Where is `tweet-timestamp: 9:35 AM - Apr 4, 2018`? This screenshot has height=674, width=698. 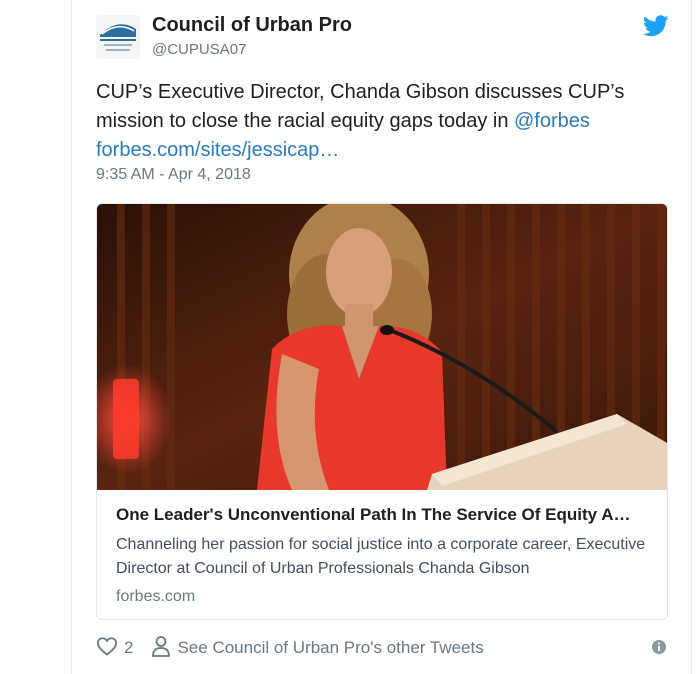 tweet-timestamp: 9:35 AM - Apr 4, 2018 is located at coordinates (173, 175).